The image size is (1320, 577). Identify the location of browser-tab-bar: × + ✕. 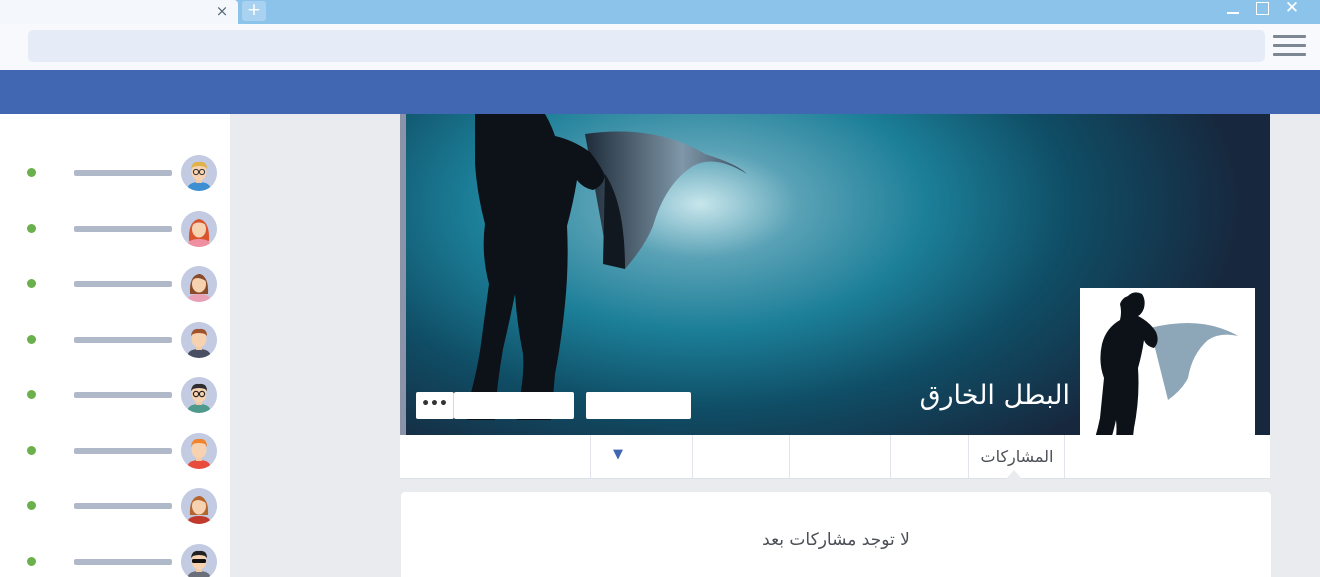
(660, 13).